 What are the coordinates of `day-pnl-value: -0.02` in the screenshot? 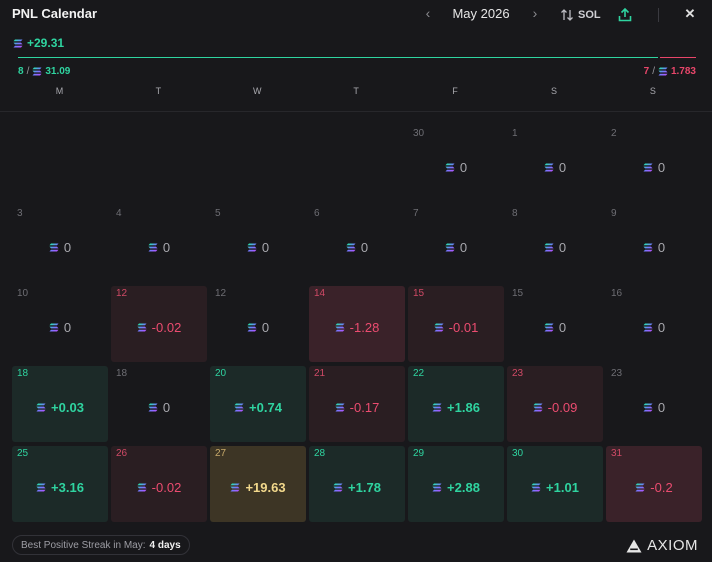 It's located at (166, 487).